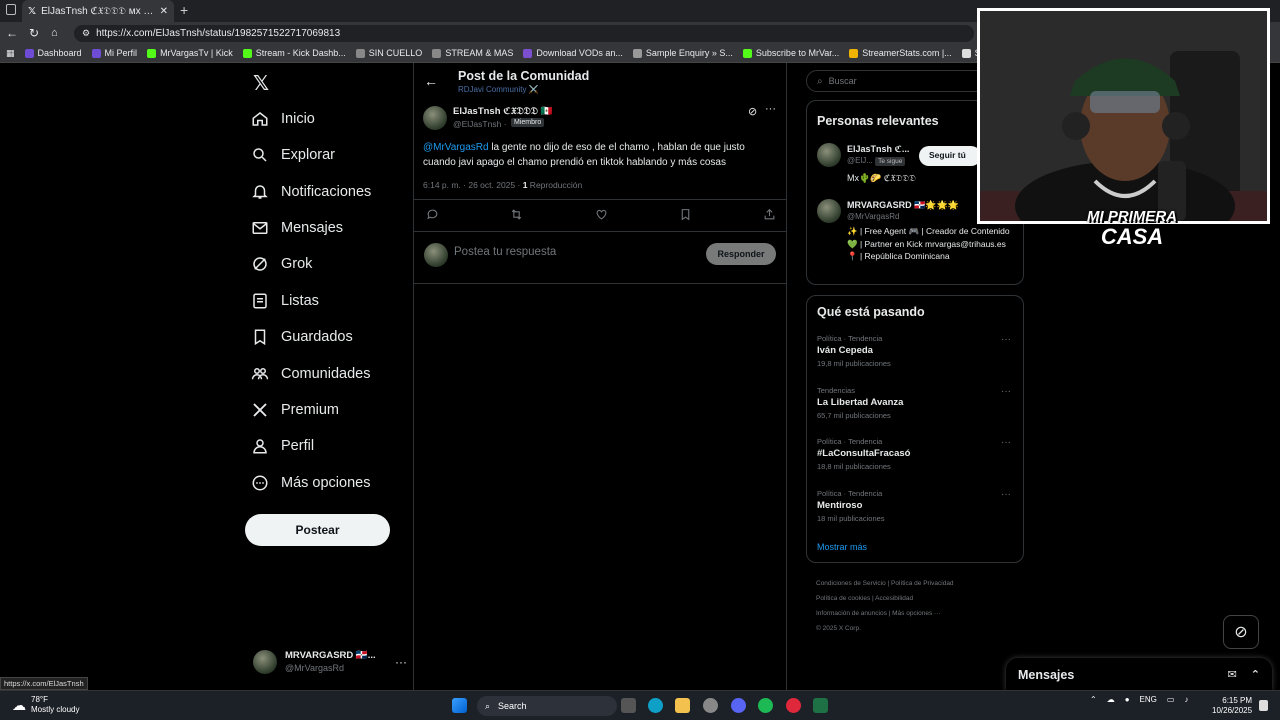  Describe the element at coordinates (1139, 674) in the screenshot. I see `messages-drawer: Mensajes ✉ ⌃` at that location.